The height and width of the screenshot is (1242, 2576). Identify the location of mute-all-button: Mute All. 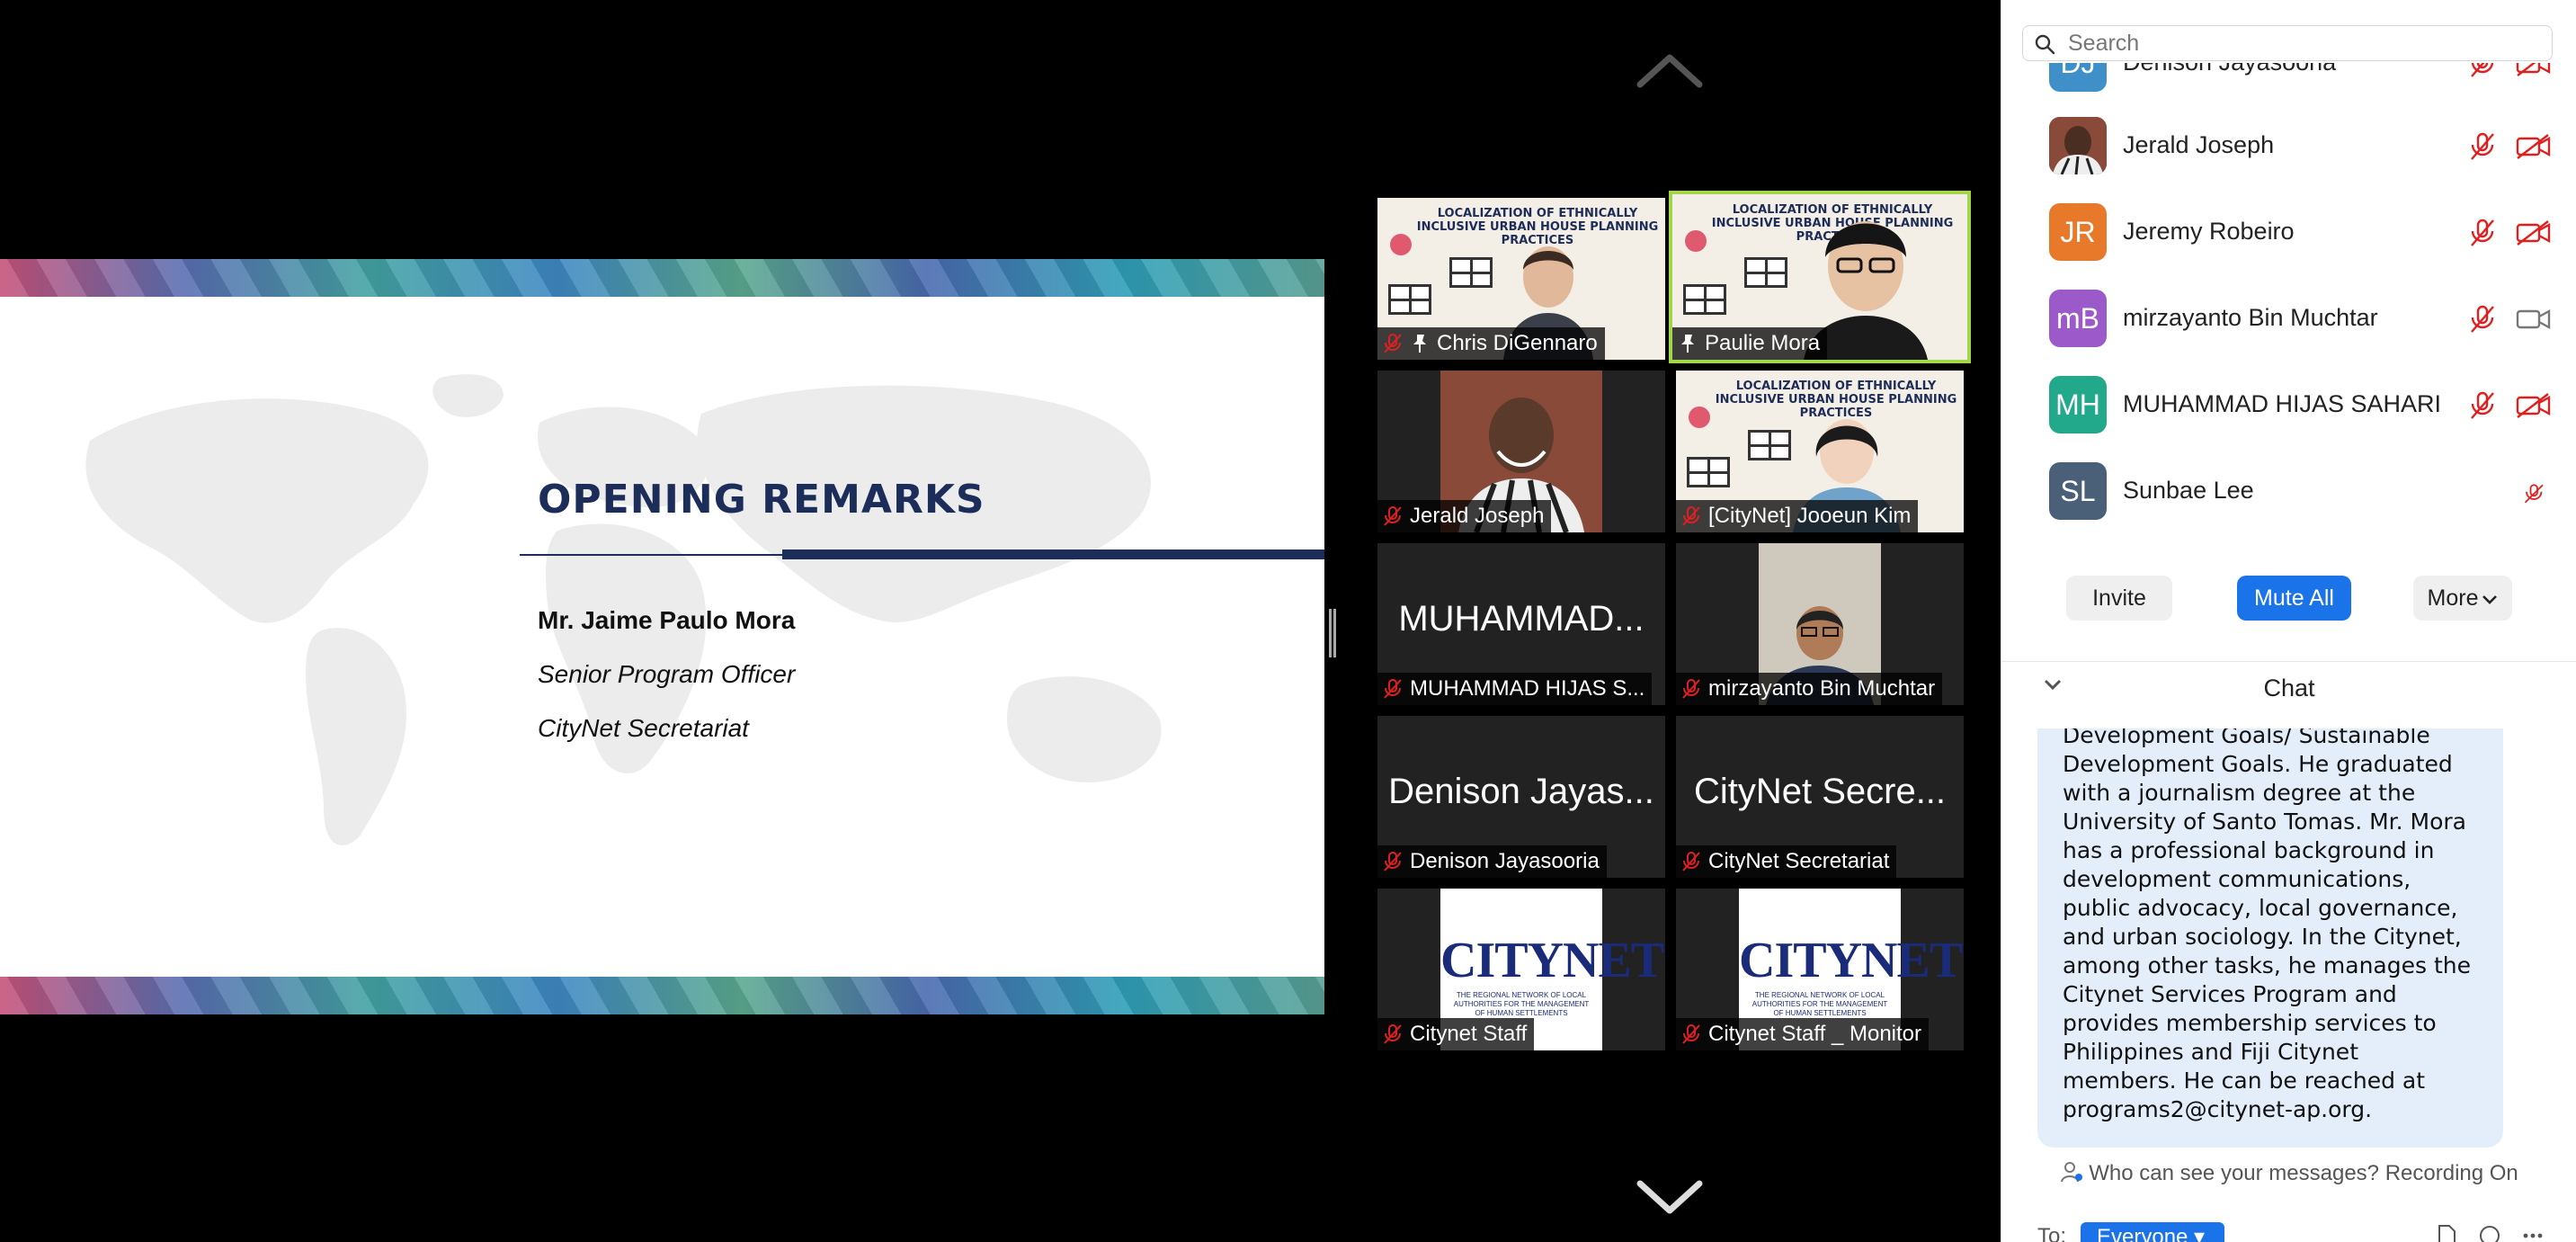
(2294, 598).